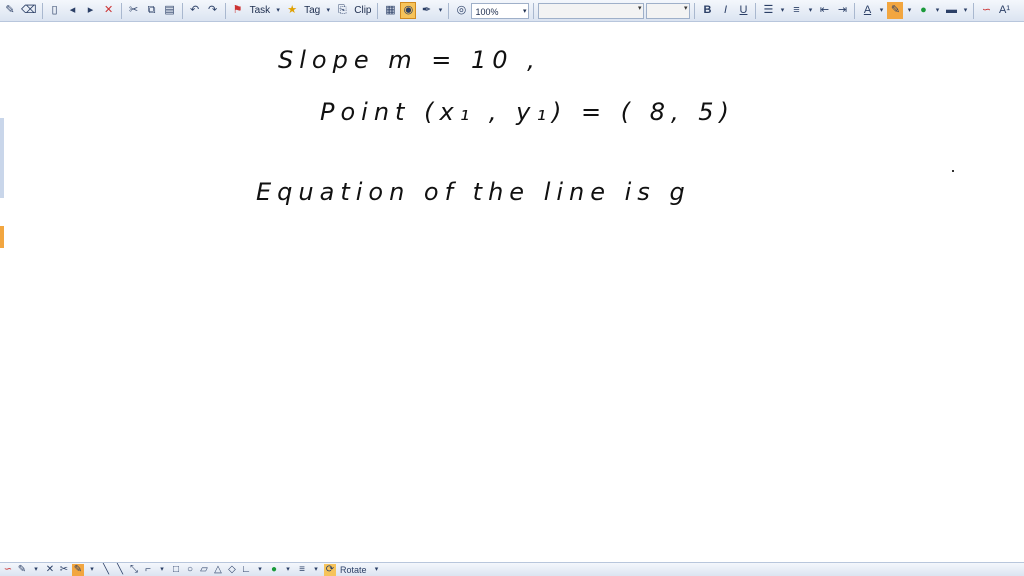 The width and height of the screenshot is (1024, 576). I want to click on increase-indent-icon: ⇥, so click(842, 10).